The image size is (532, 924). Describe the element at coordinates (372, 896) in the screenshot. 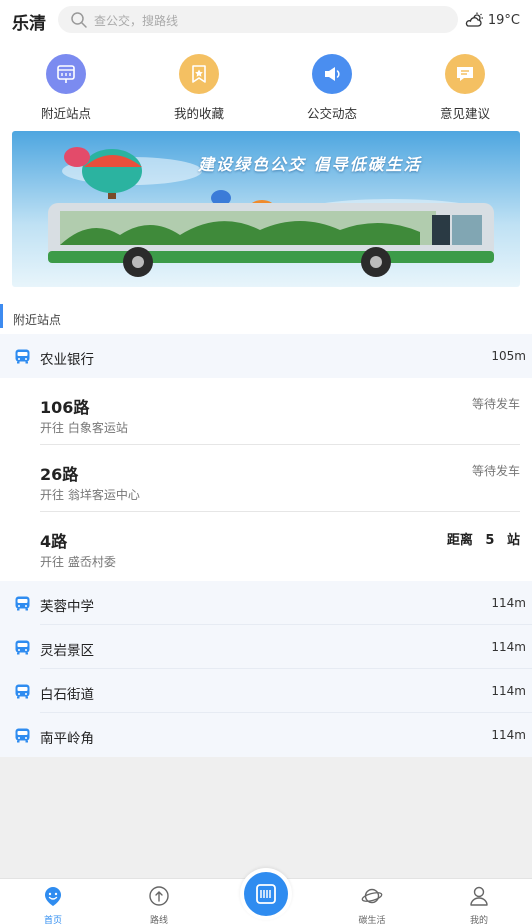

I see `planet-icon` at that location.